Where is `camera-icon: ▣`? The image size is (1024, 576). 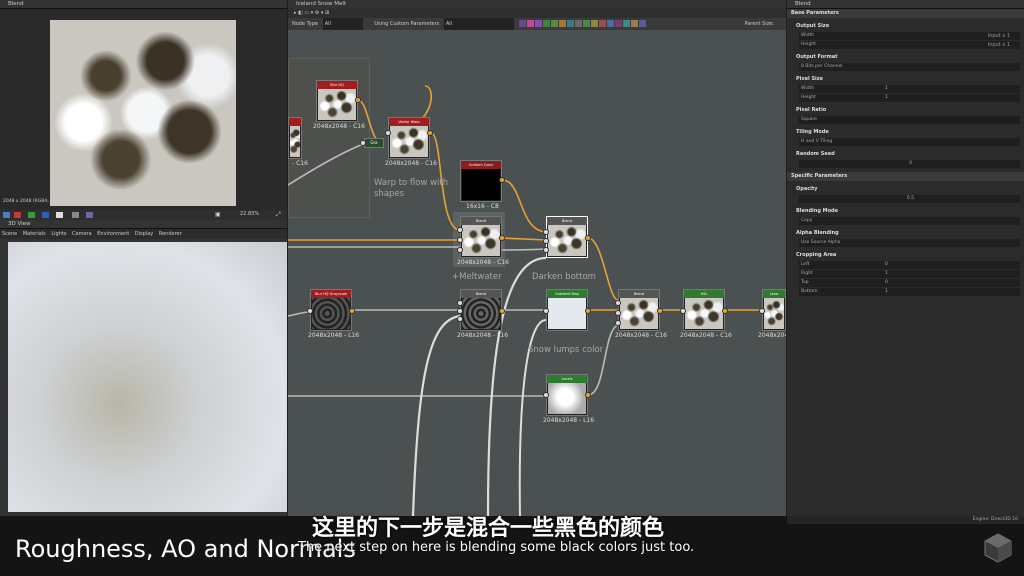
camera-icon: ▣ is located at coordinates (218, 214).